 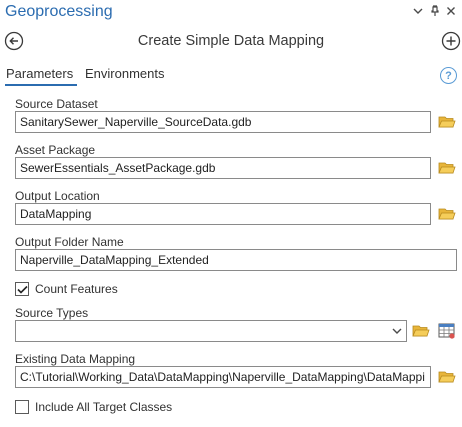 I want to click on output-location-input: DataMapping, so click(x=223, y=214).